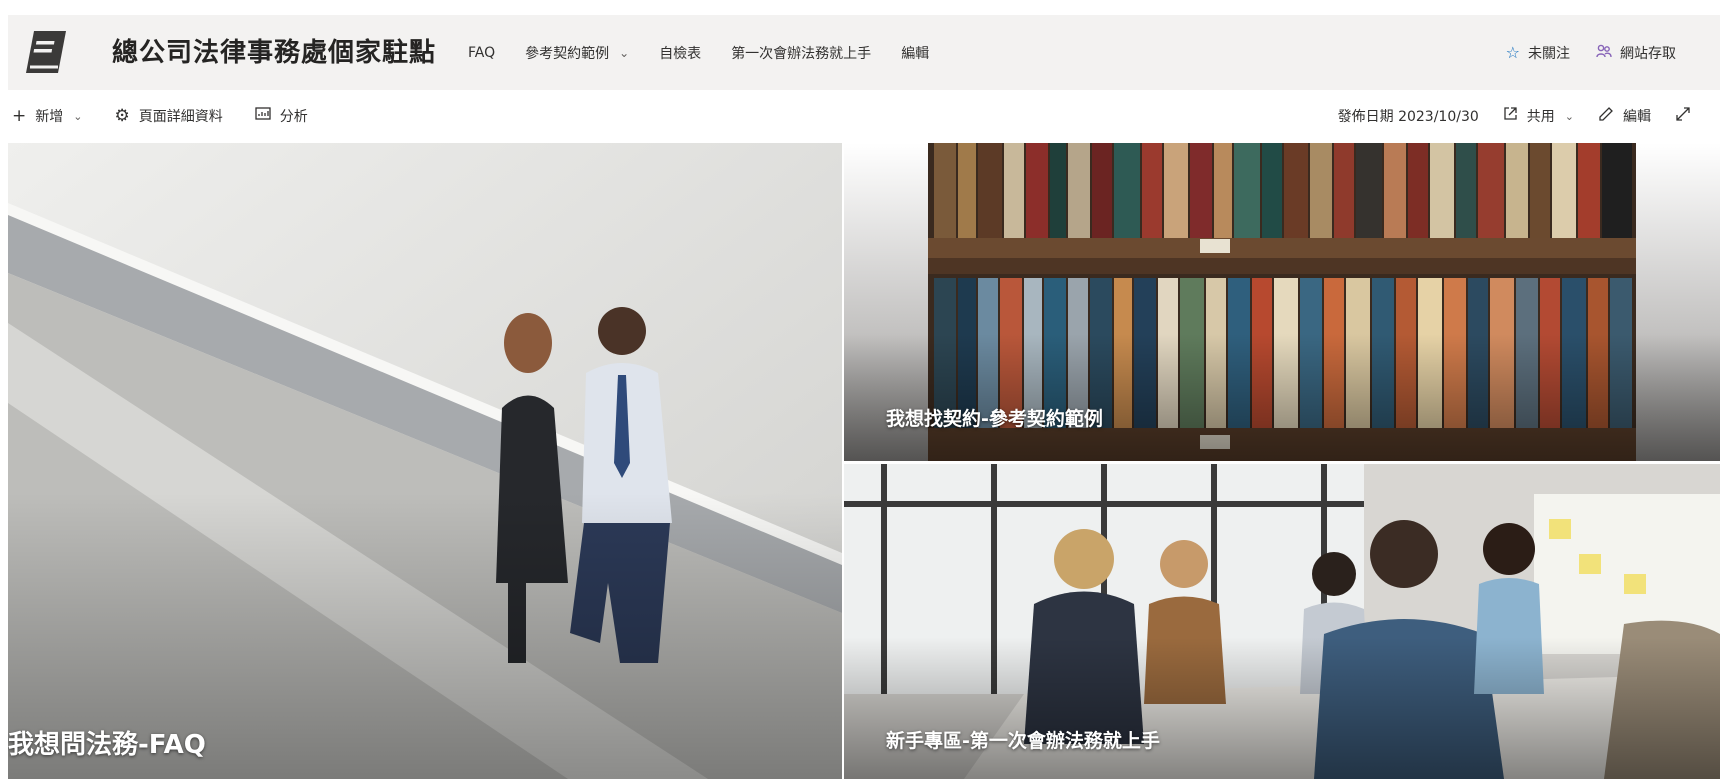 The width and height of the screenshot is (1720, 779). Describe the element at coordinates (567, 53) in the screenshot. I see `nav-item-label: 參考契約範例` at that location.